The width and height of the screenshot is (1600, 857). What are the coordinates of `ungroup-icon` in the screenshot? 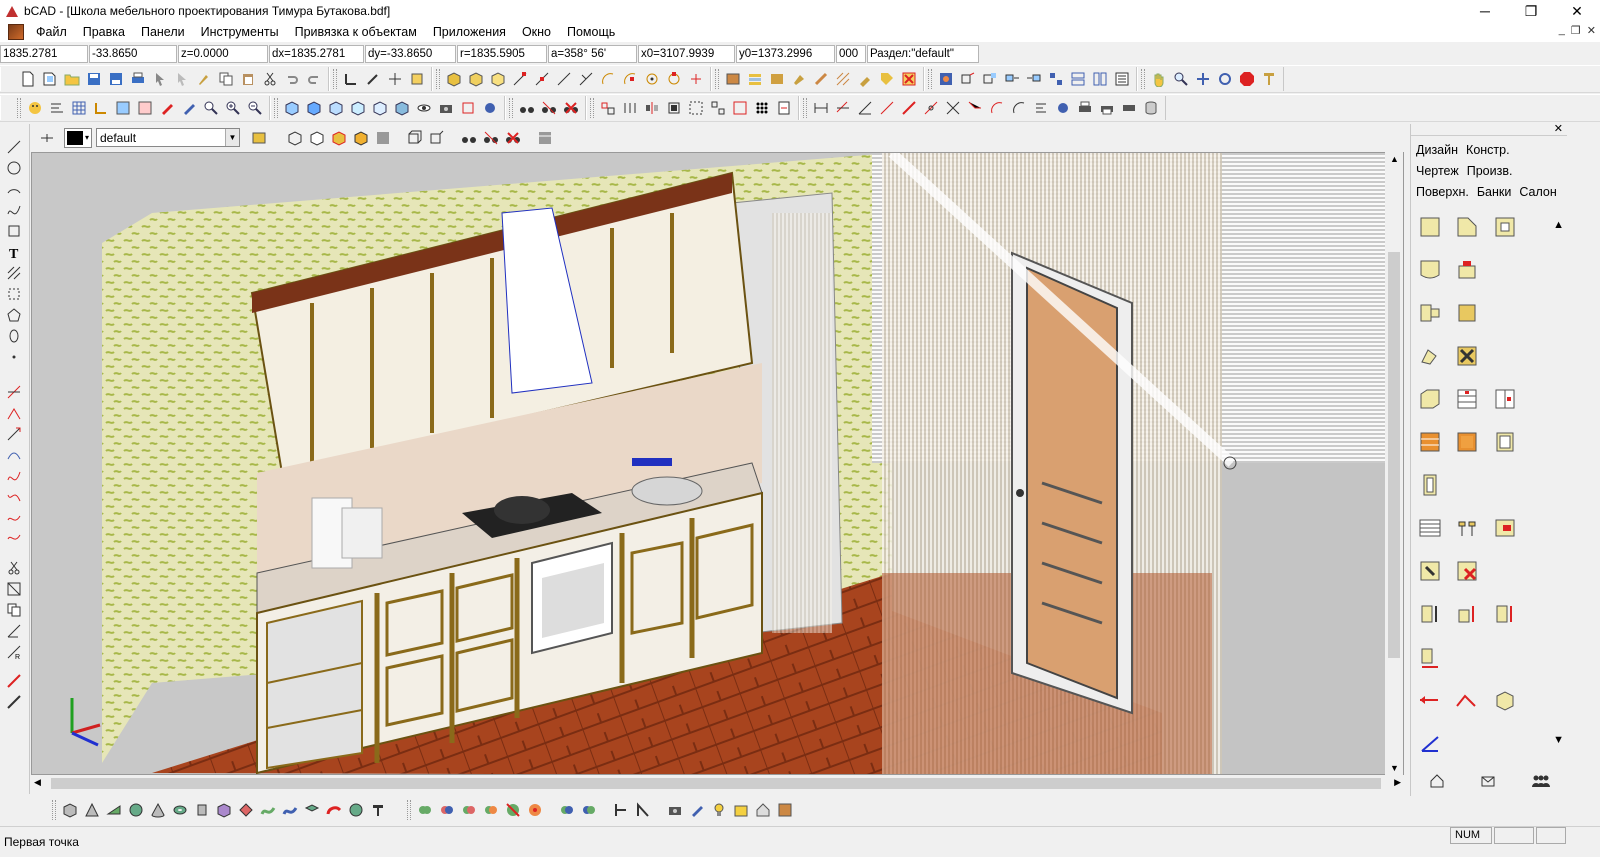 It's located at (718, 108).